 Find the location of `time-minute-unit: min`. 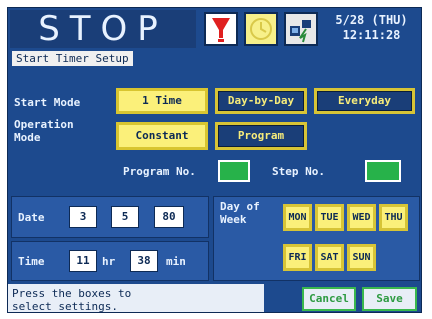

time-minute-unit: min is located at coordinates (176, 261).